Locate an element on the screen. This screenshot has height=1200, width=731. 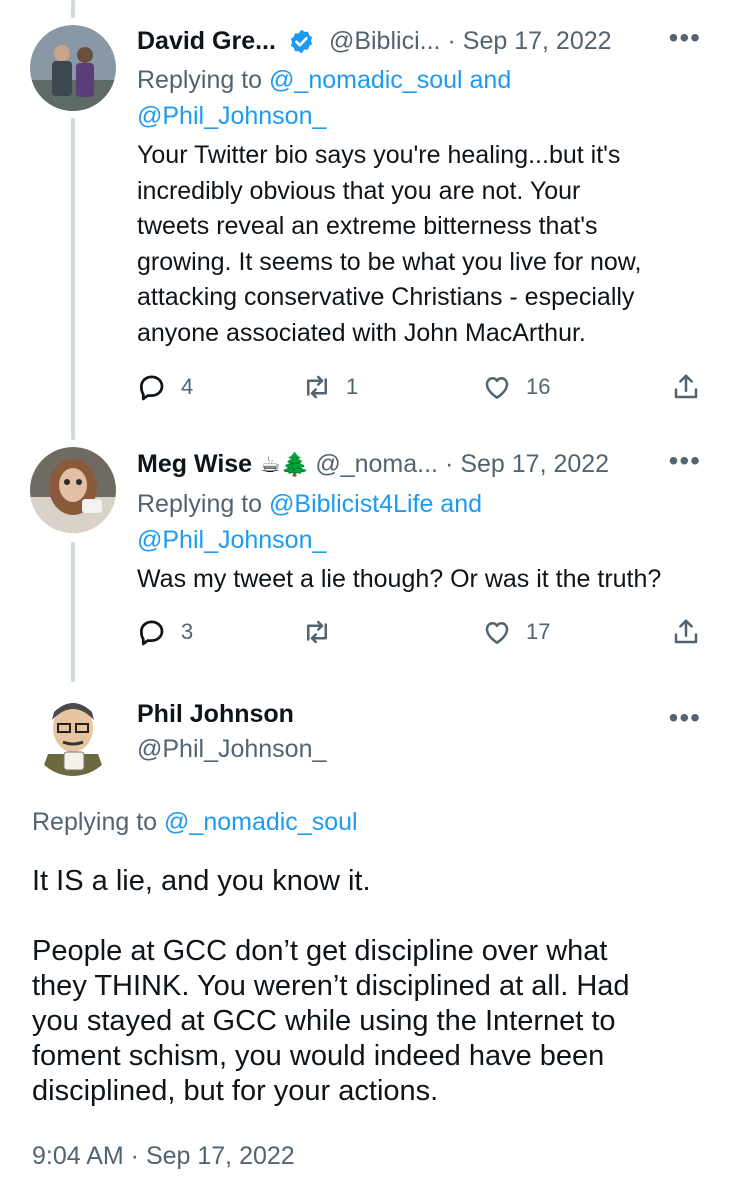
like-count: 17 is located at coordinates (538, 631).